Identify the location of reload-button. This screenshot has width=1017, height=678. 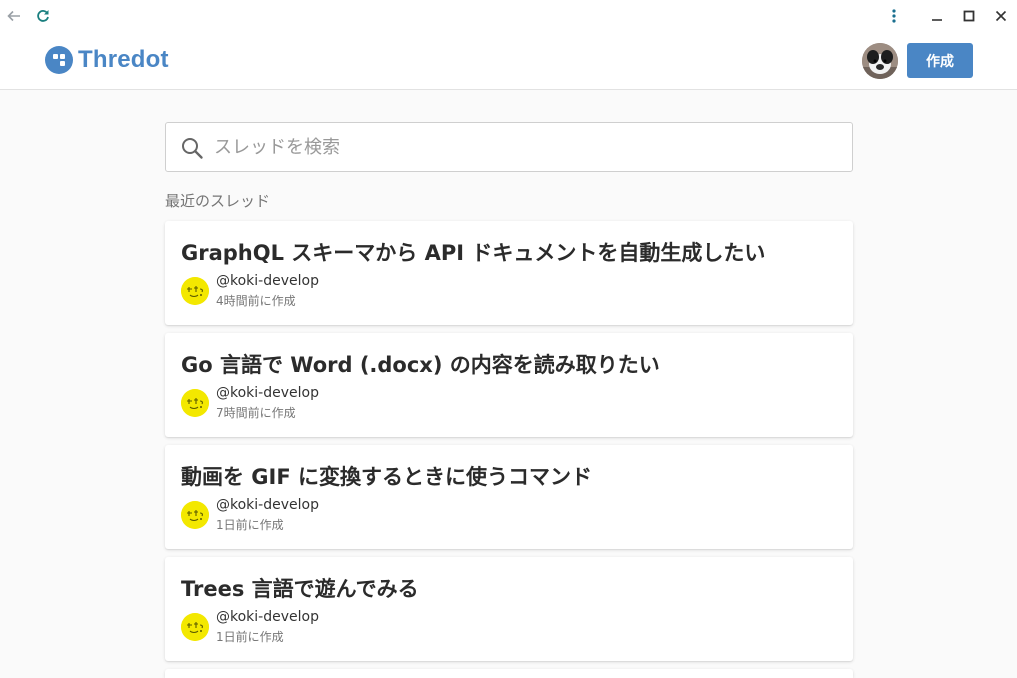
(43, 16).